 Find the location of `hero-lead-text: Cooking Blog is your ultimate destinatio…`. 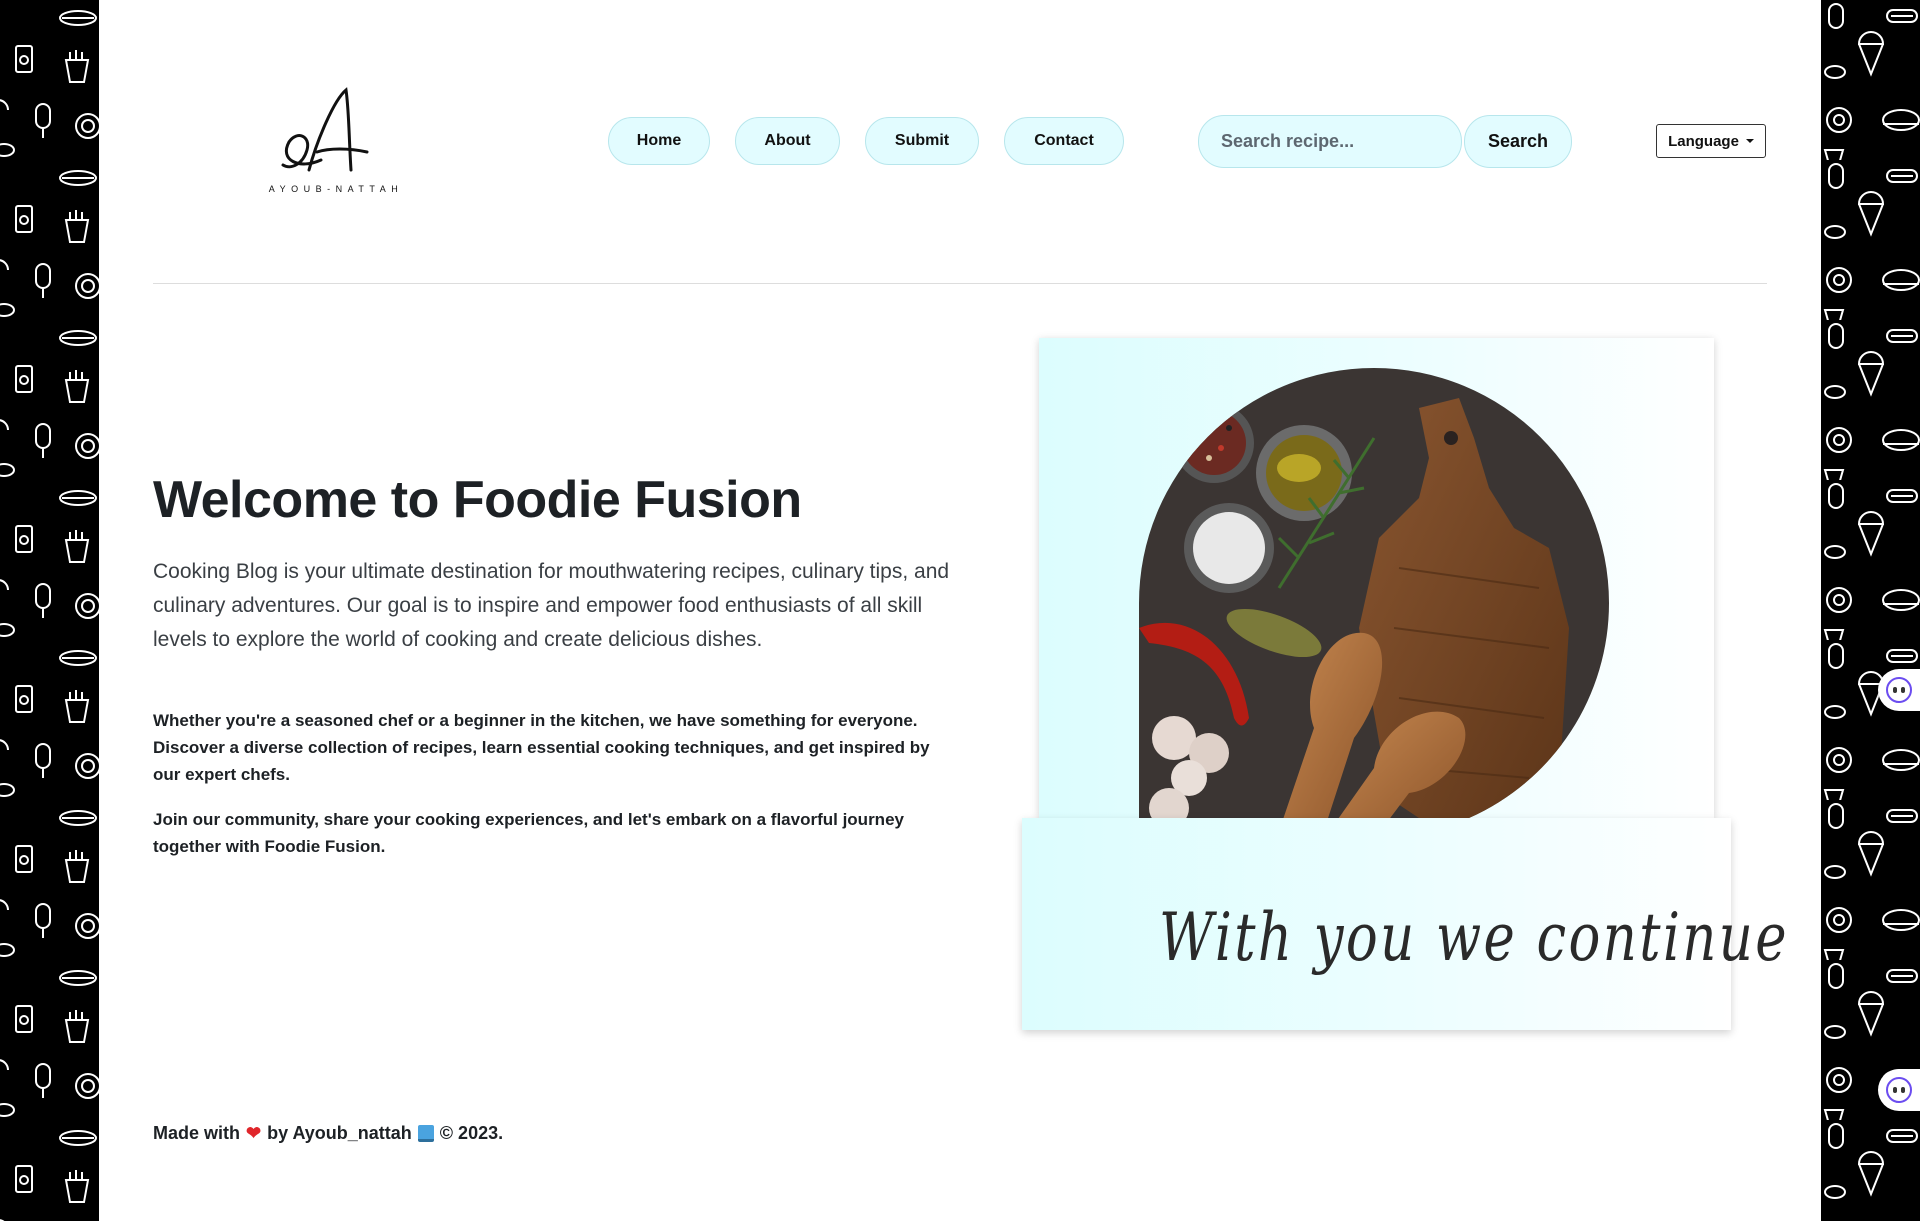

hero-lead-text: Cooking Blog is your ultimate destinatio… is located at coordinates (551, 605).